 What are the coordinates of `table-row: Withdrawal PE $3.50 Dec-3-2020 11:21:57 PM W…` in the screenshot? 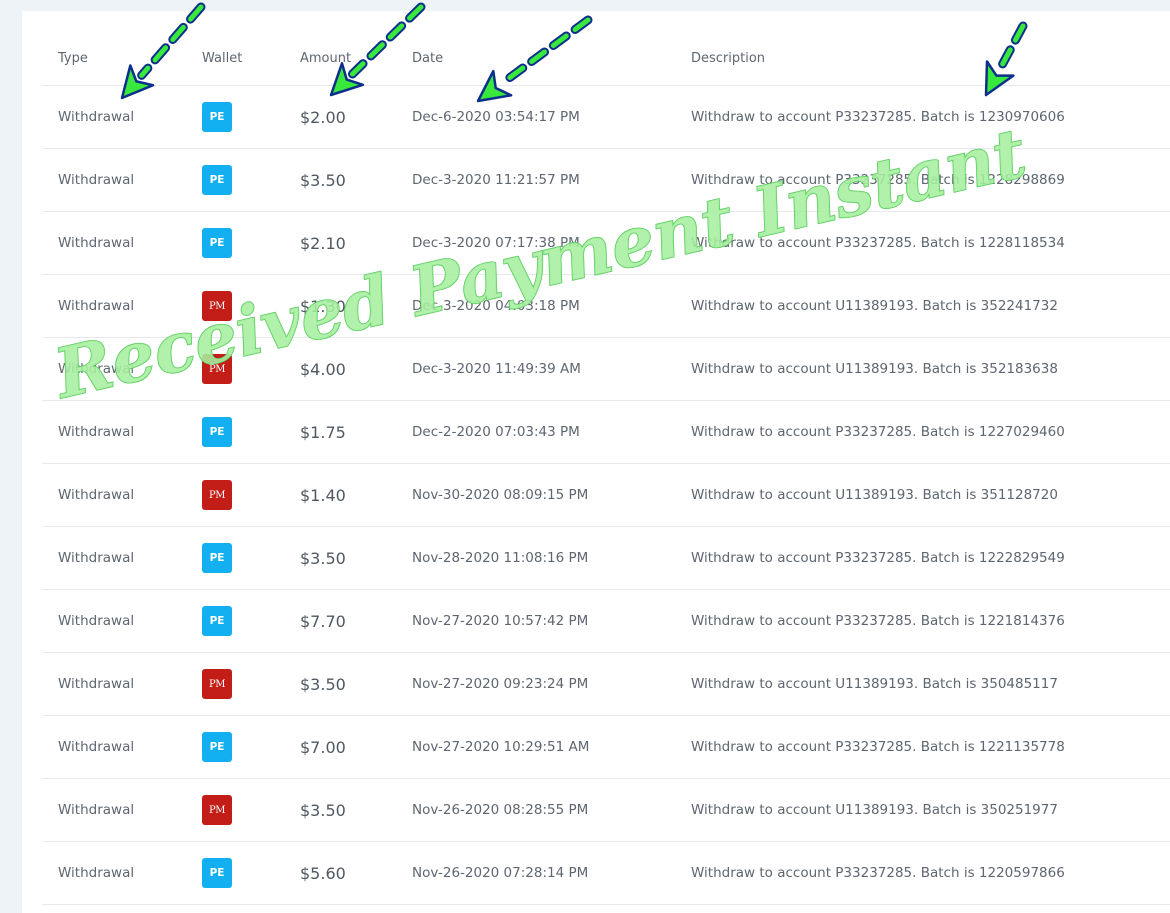 It's located at (606, 180).